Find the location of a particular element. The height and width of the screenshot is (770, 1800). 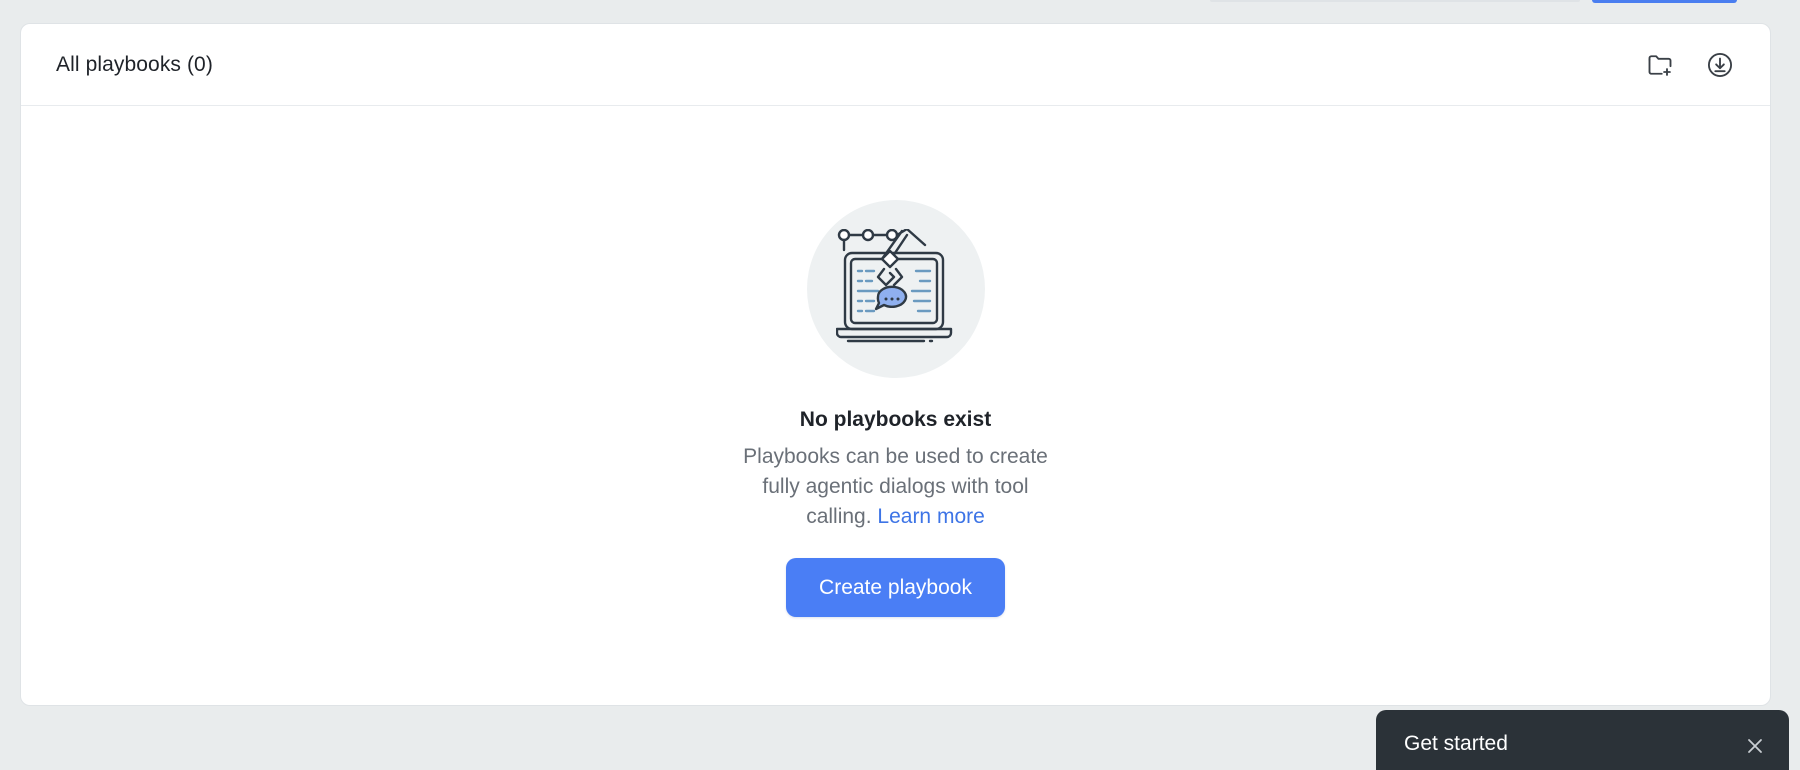

card-header: All playbooks (0) is located at coordinates (895, 65).